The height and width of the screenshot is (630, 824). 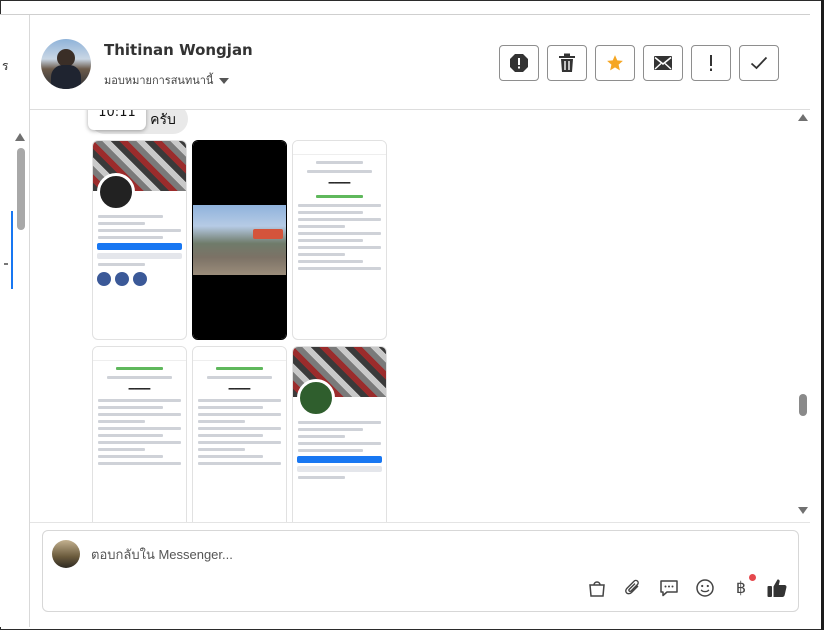 I want to click on video-scene-detail, so click(x=268, y=234).